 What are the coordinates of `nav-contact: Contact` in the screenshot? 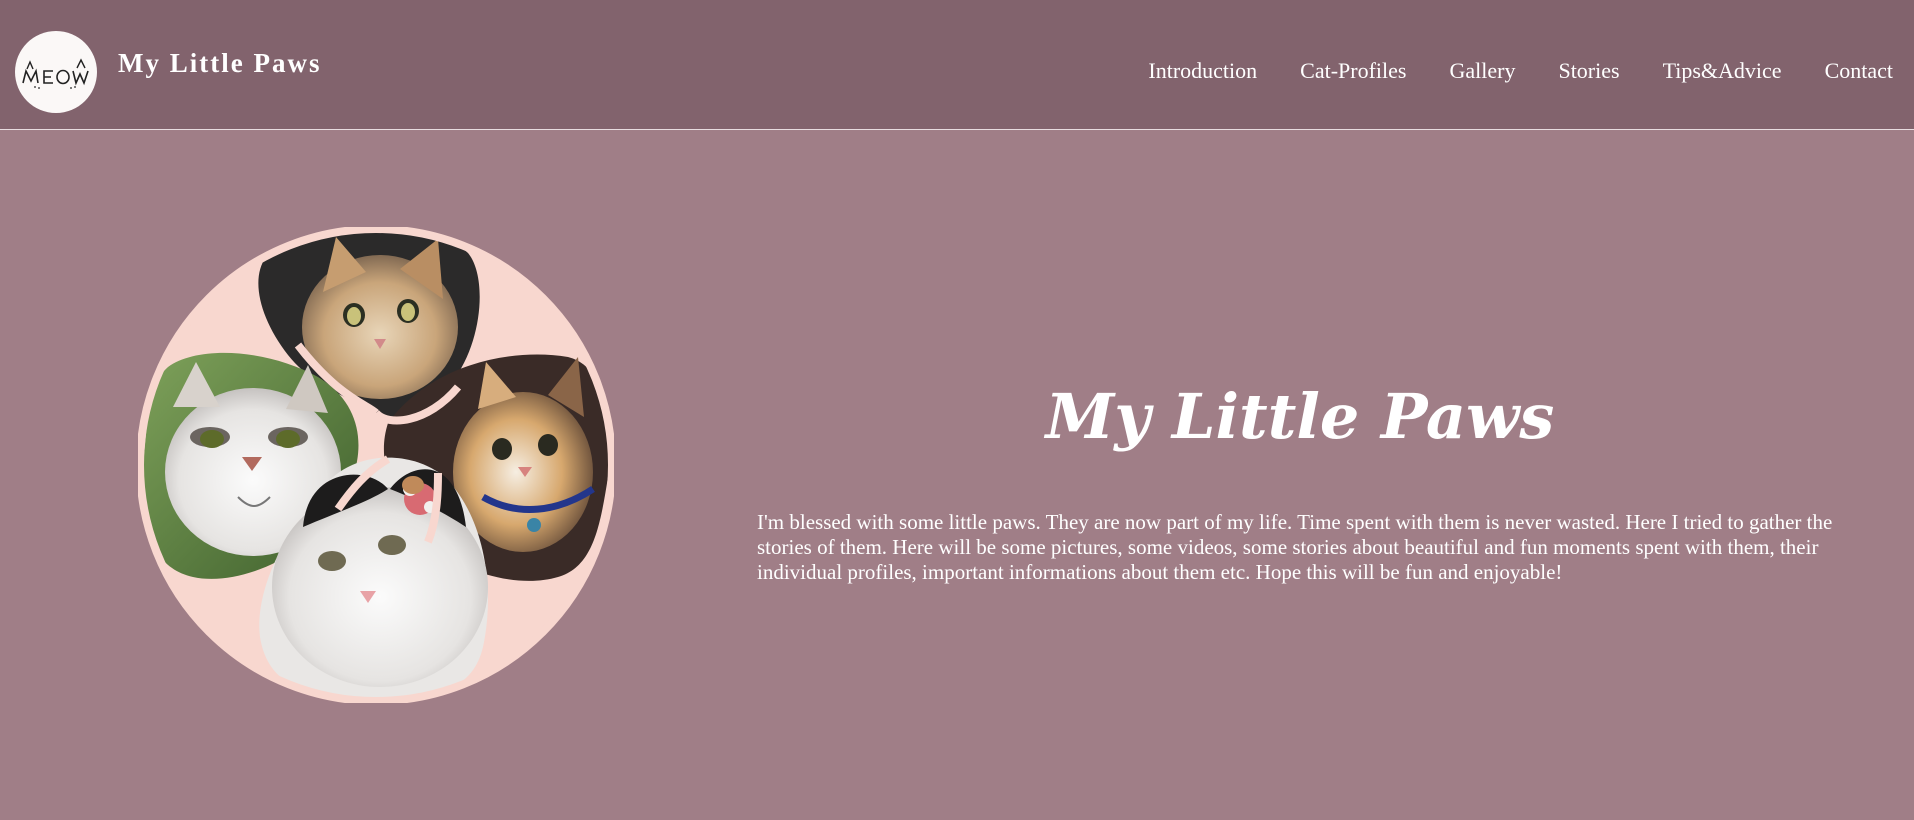 It's located at (1859, 71).